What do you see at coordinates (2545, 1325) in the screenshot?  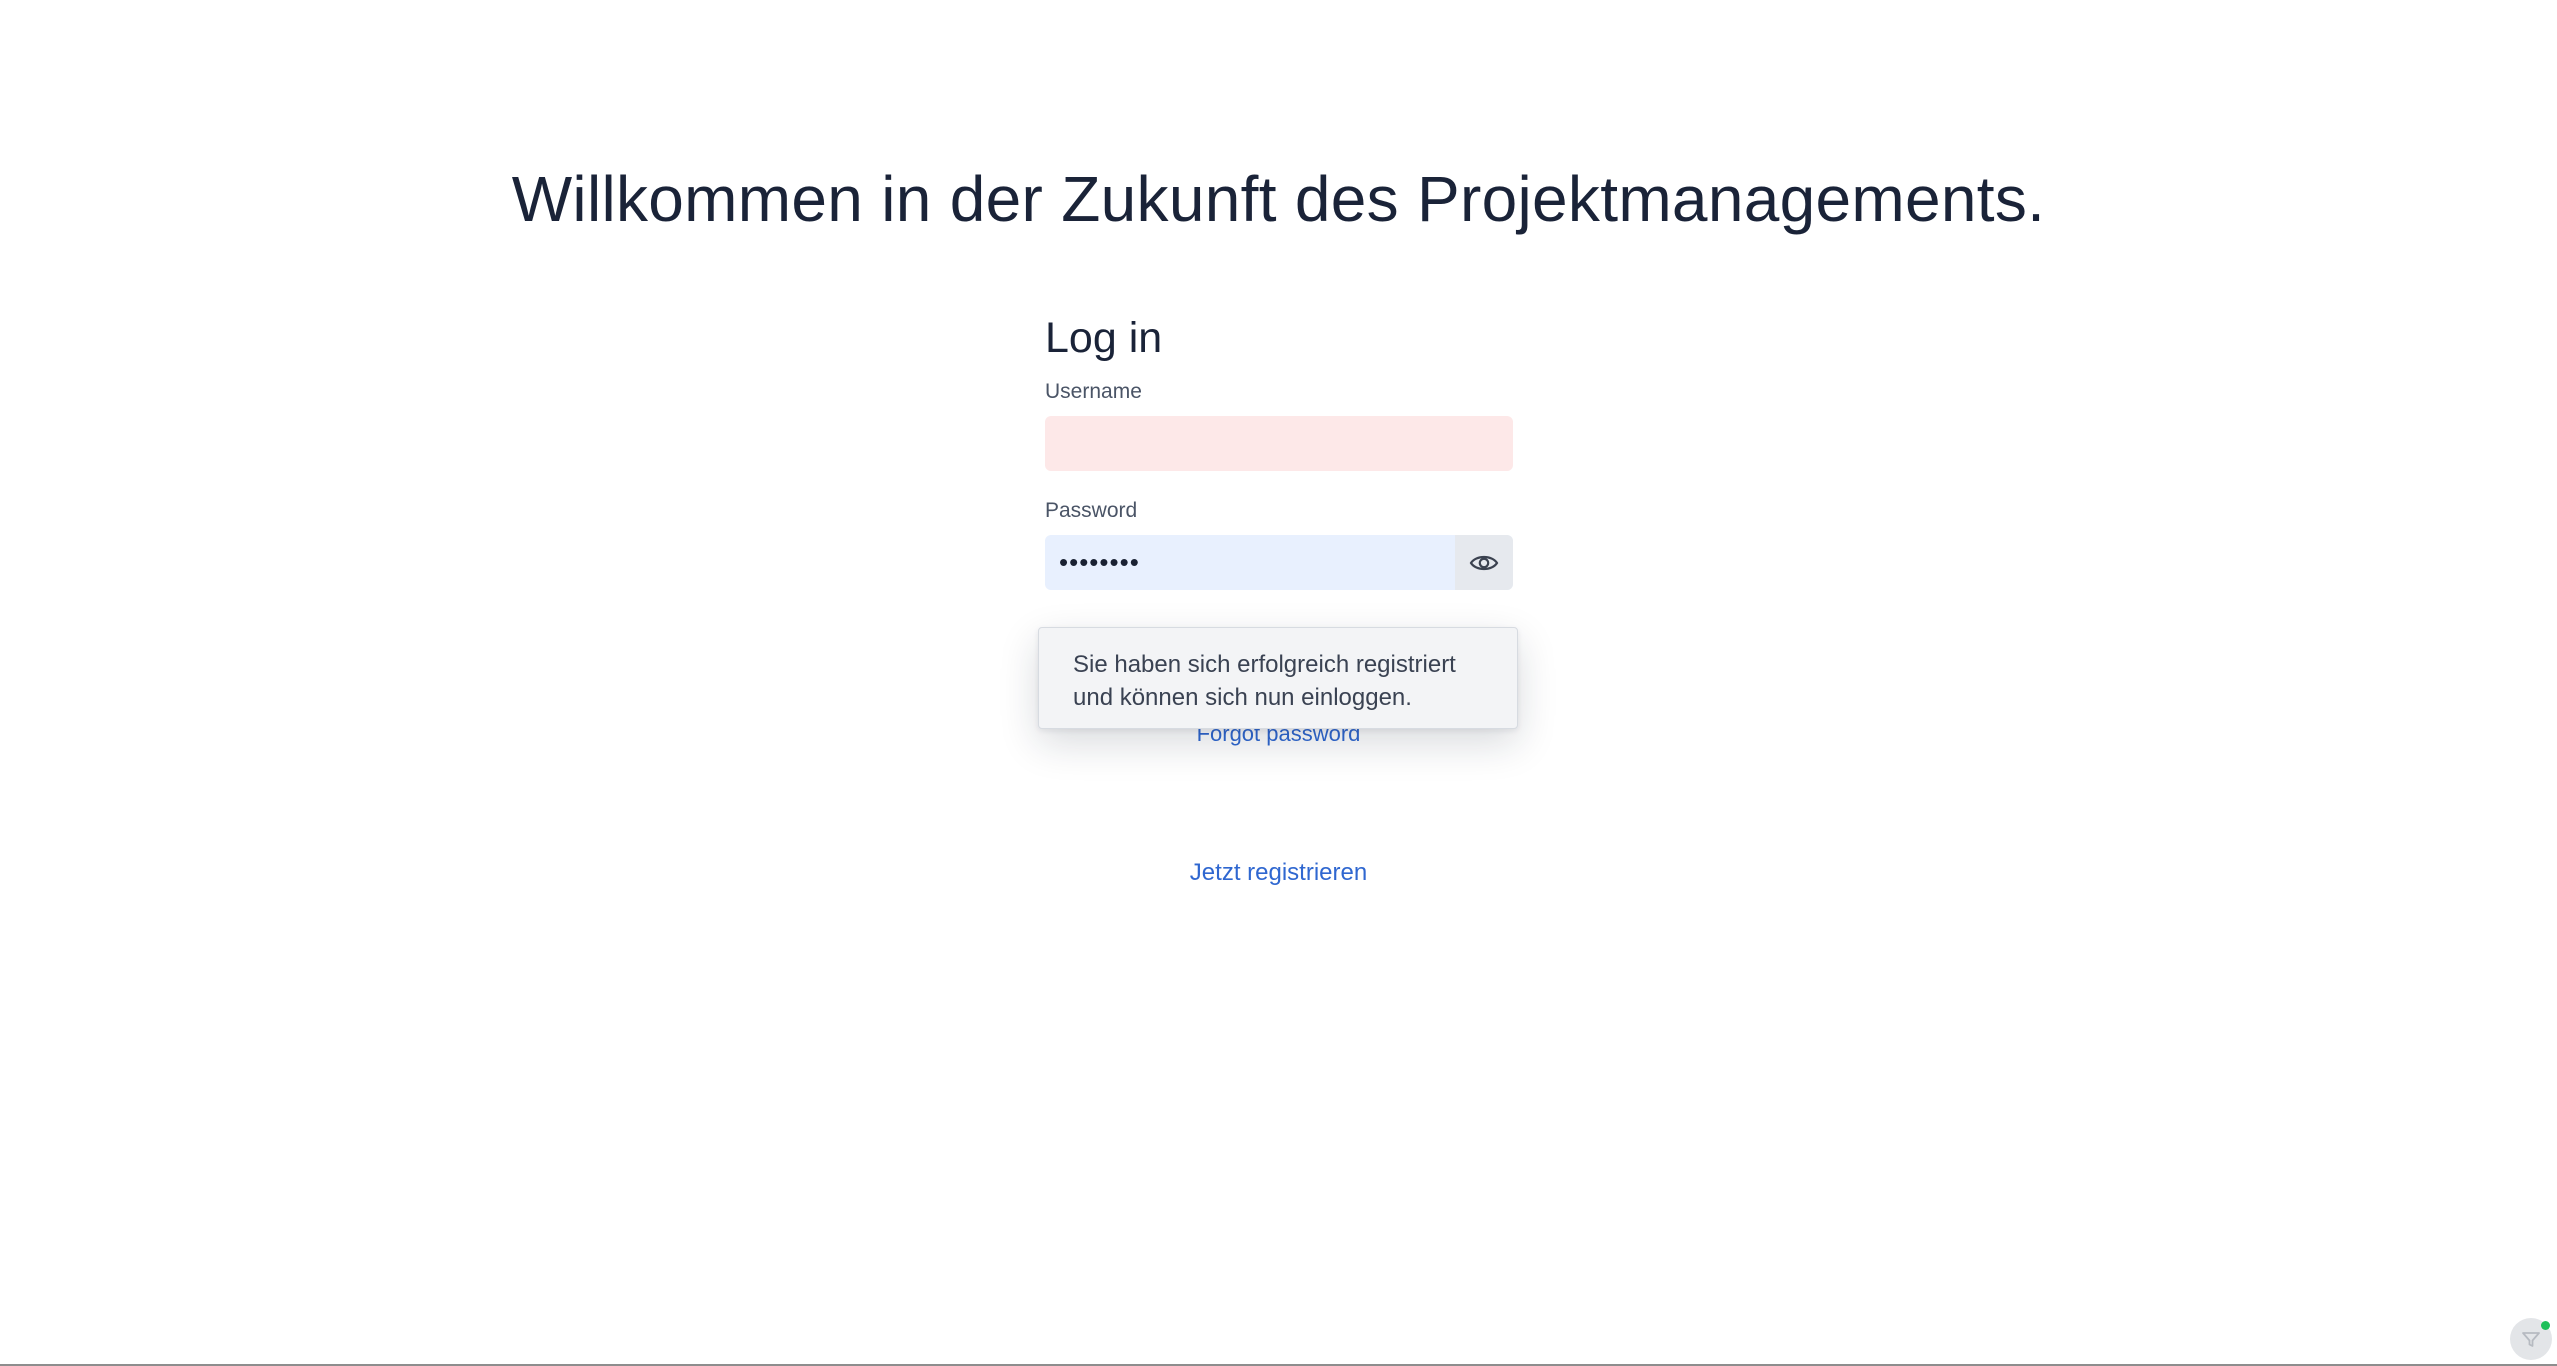 I see `status-dot` at bounding box center [2545, 1325].